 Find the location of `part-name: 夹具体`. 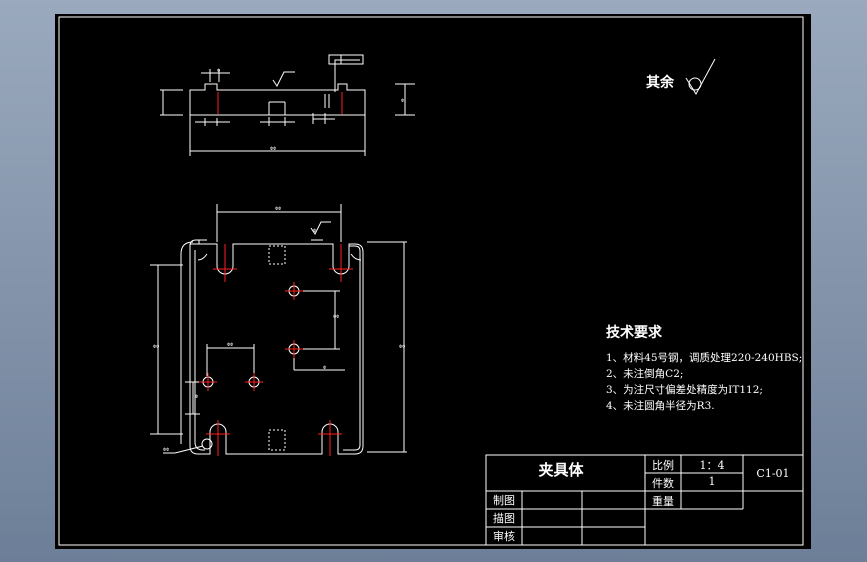

part-name: 夹具体 is located at coordinates (561, 470).